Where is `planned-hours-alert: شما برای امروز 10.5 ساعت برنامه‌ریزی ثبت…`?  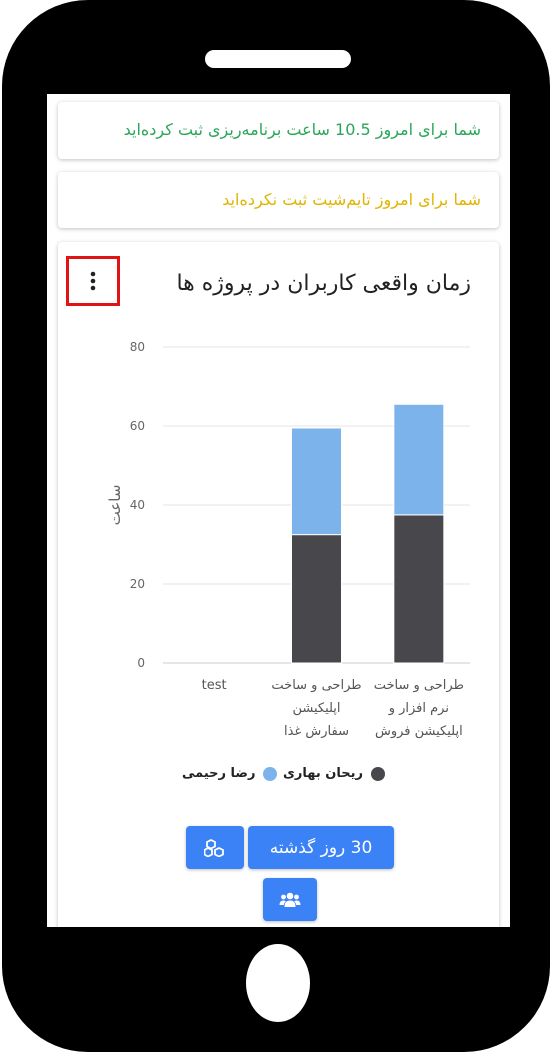 planned-hours-alert: شما برای امروز 10.5 ساعت برنامه‌ریزی ثبت… is located at coordinates (278, 130).